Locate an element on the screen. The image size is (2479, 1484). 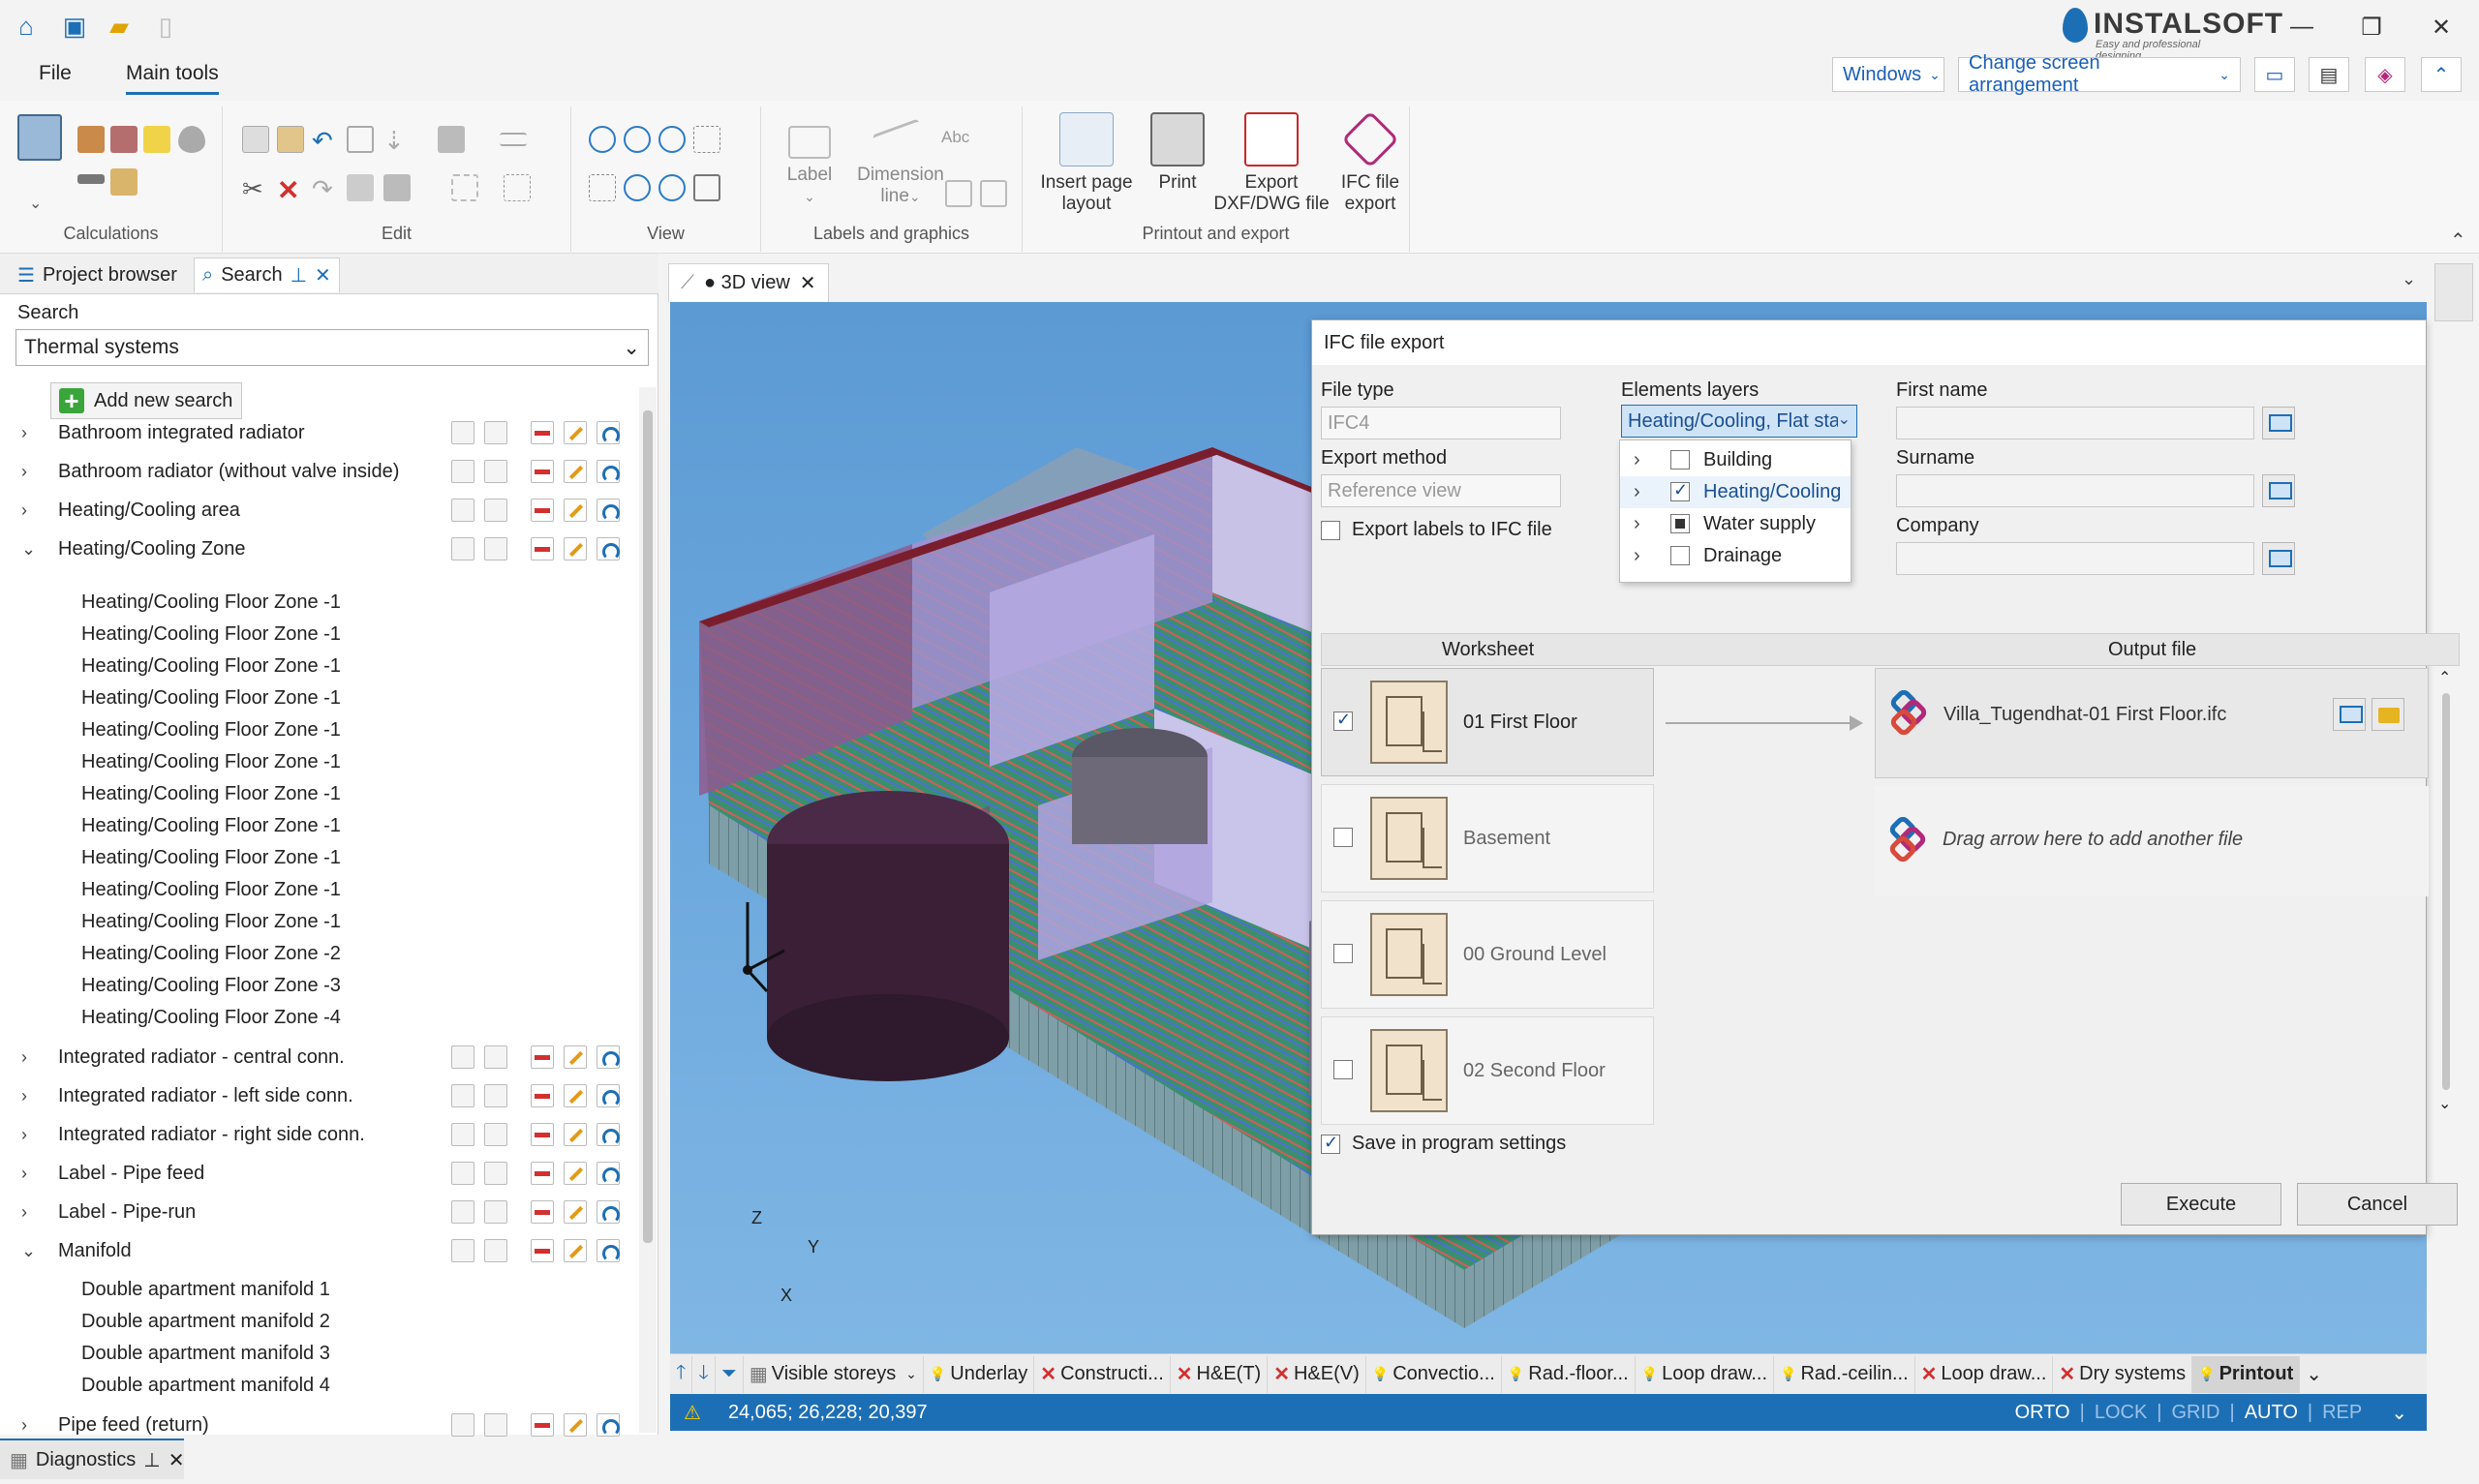
tree-group-item: ⌄ Manifold is located at coordinates (320, 1251).